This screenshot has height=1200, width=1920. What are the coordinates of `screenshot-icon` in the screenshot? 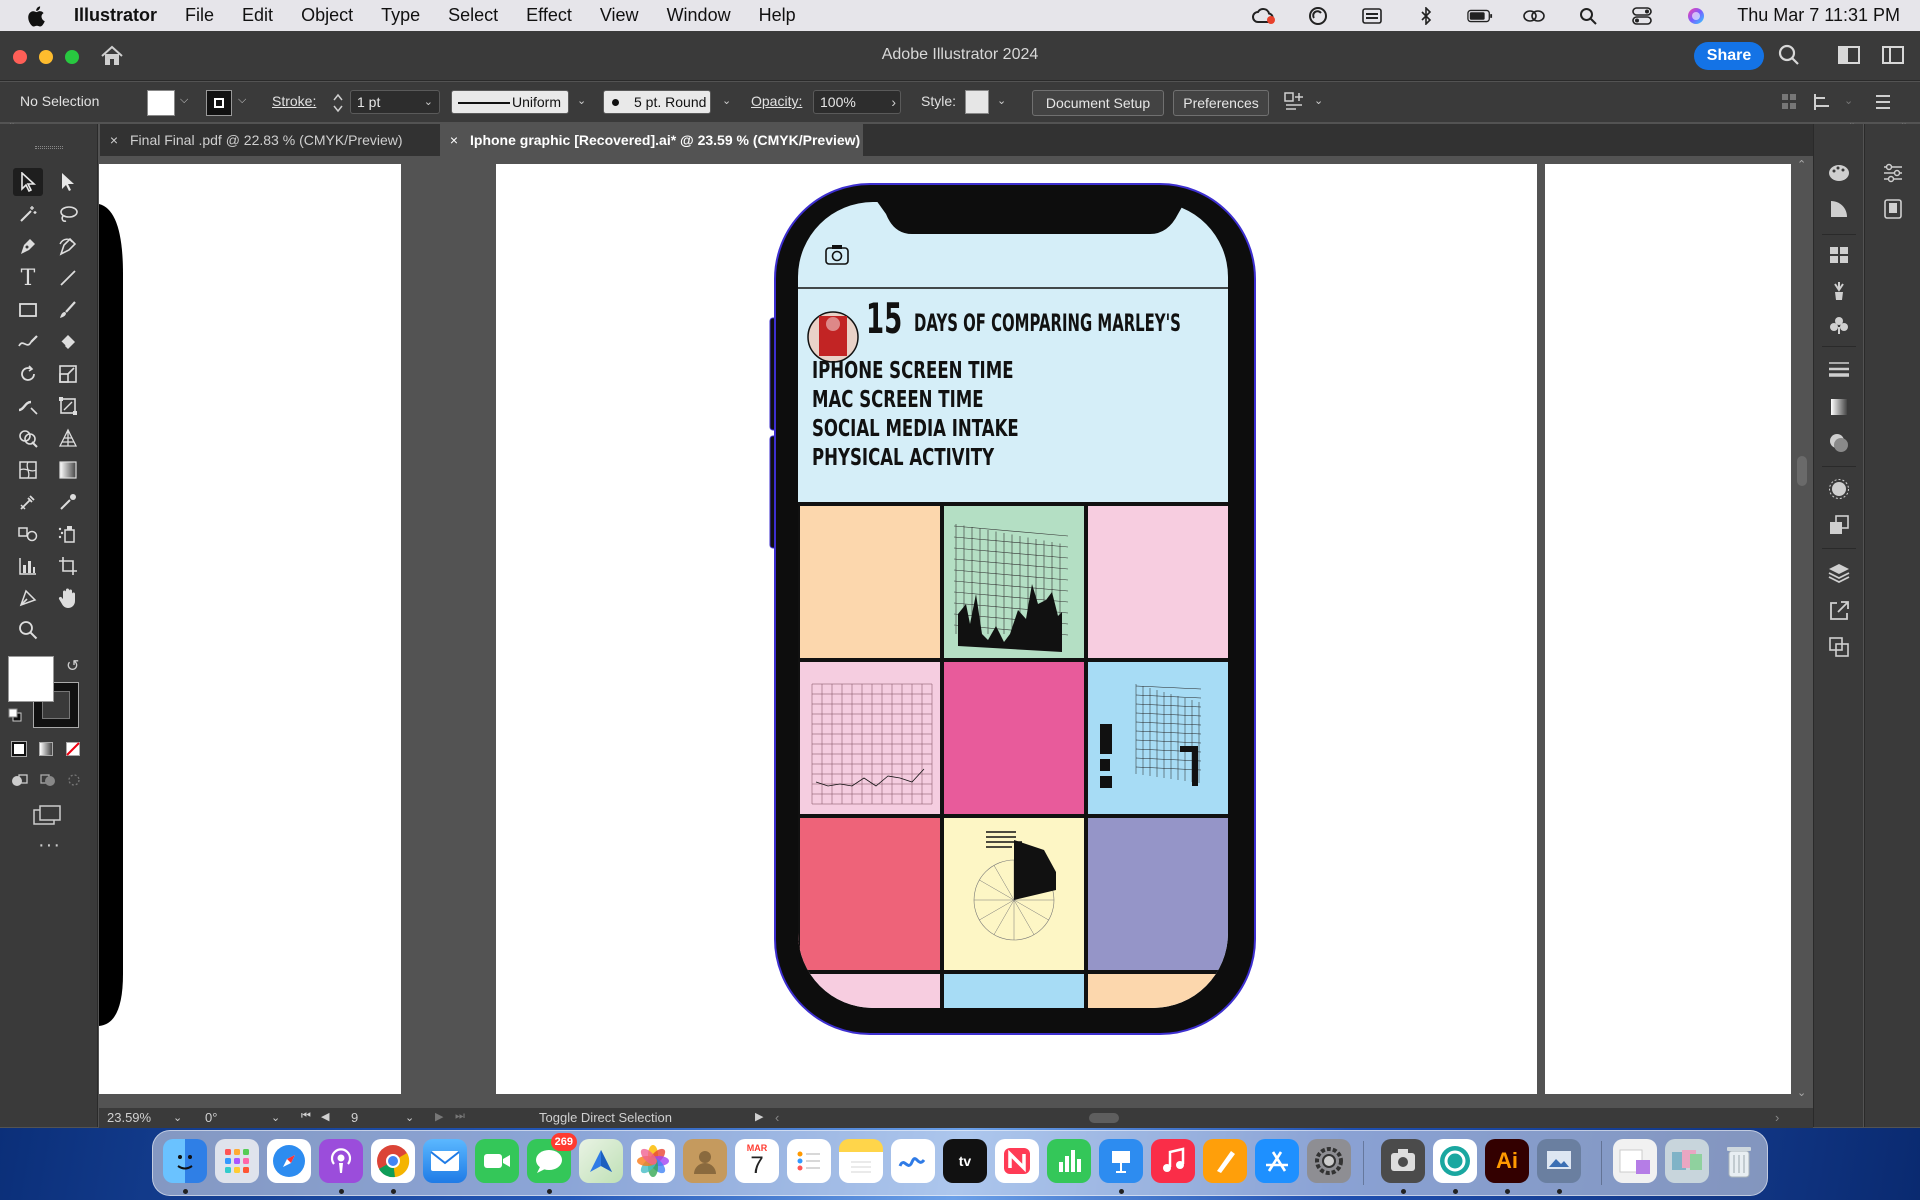 It's located at (1403, 1161).